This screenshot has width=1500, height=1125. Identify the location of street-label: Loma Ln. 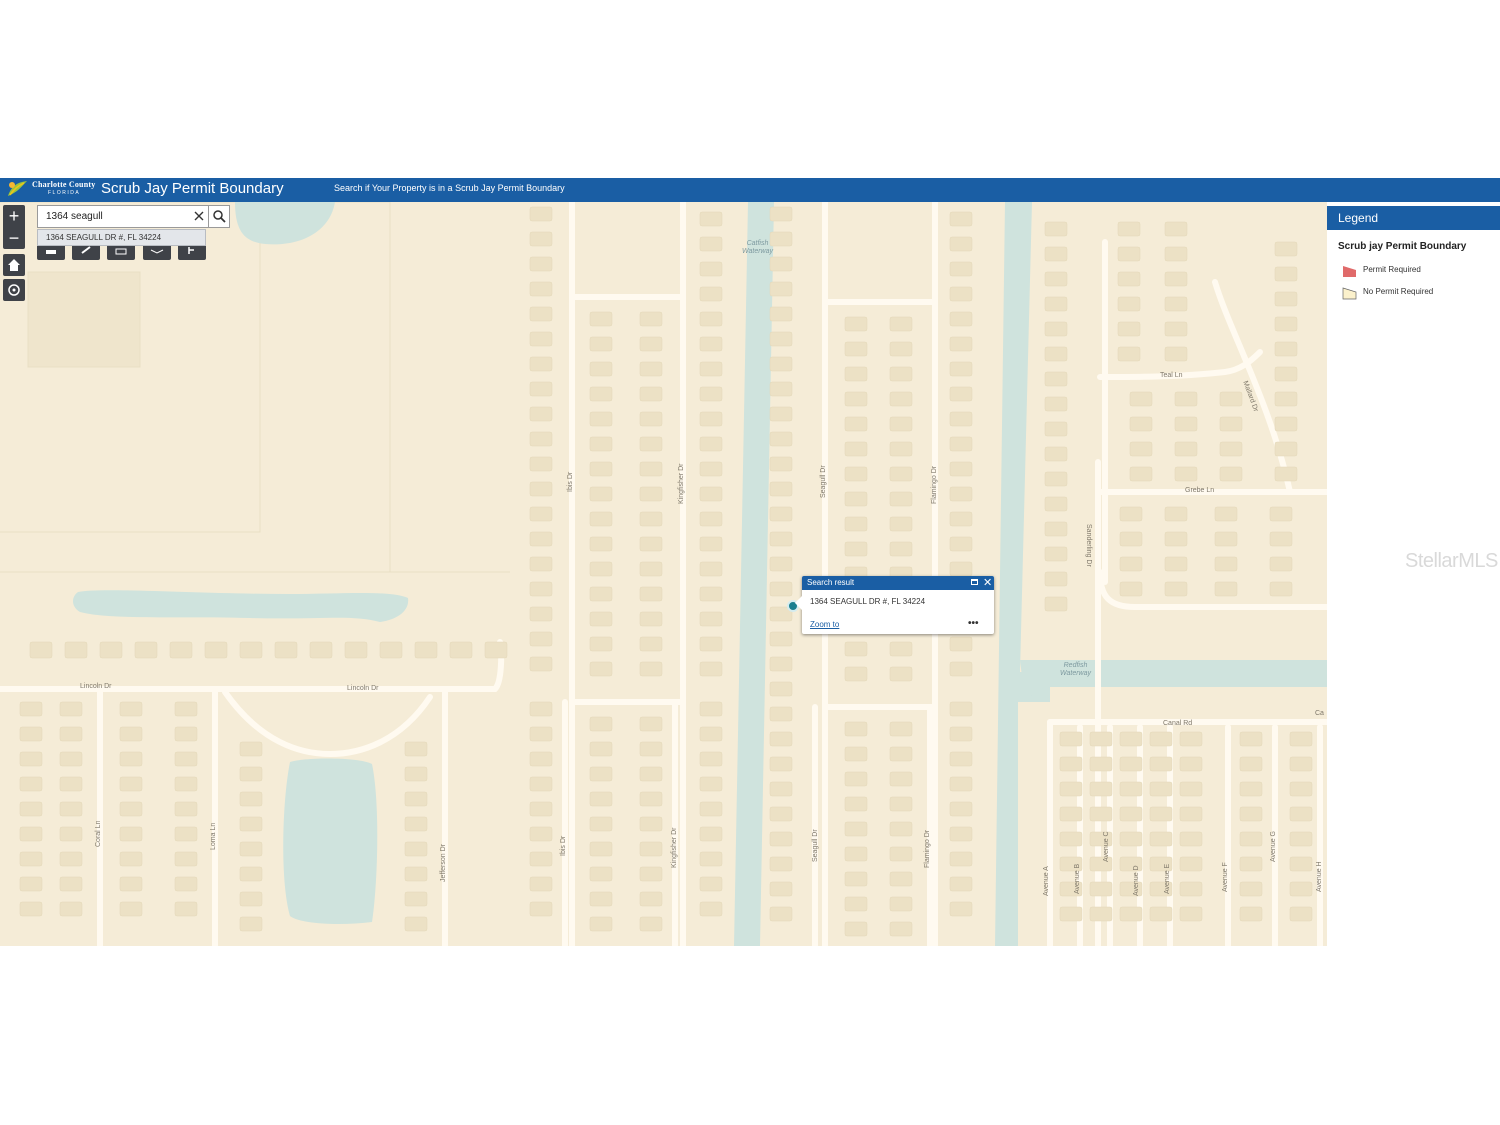
(213, 836).